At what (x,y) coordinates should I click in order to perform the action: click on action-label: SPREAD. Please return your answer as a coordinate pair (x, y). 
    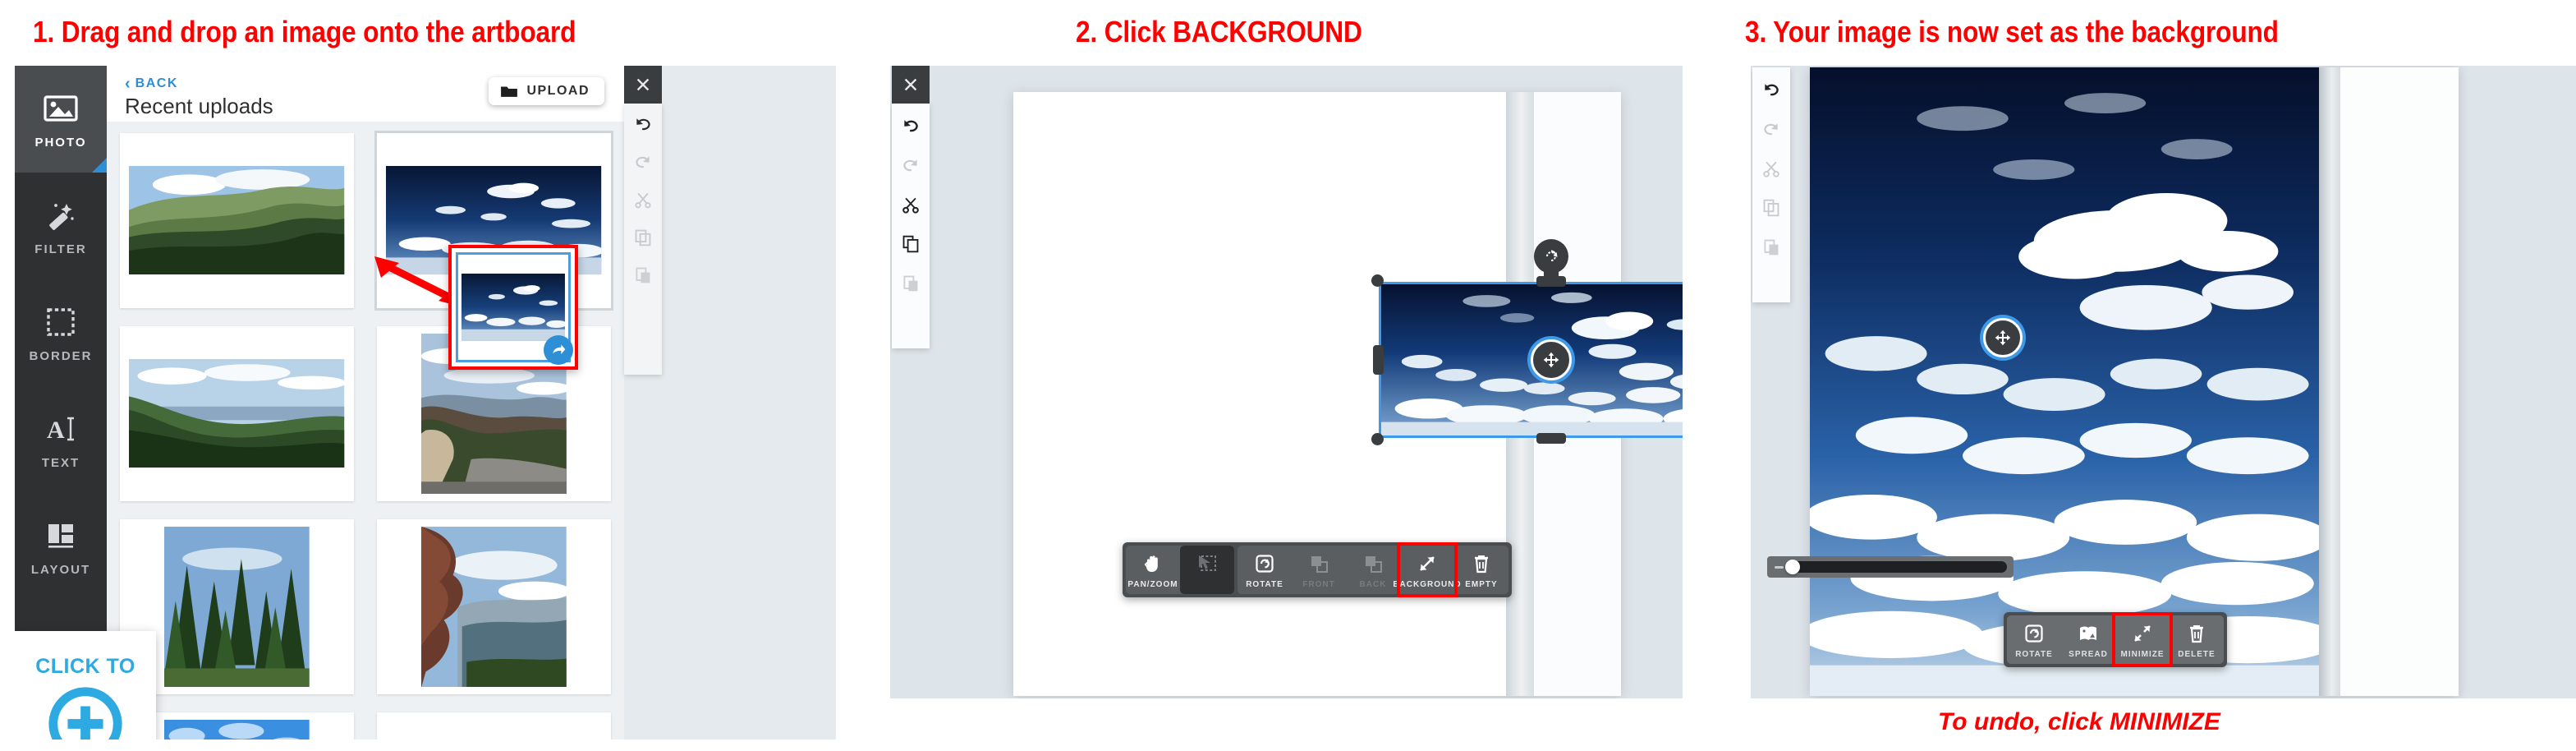
    Looking at the image, I should click on (2088, 654).